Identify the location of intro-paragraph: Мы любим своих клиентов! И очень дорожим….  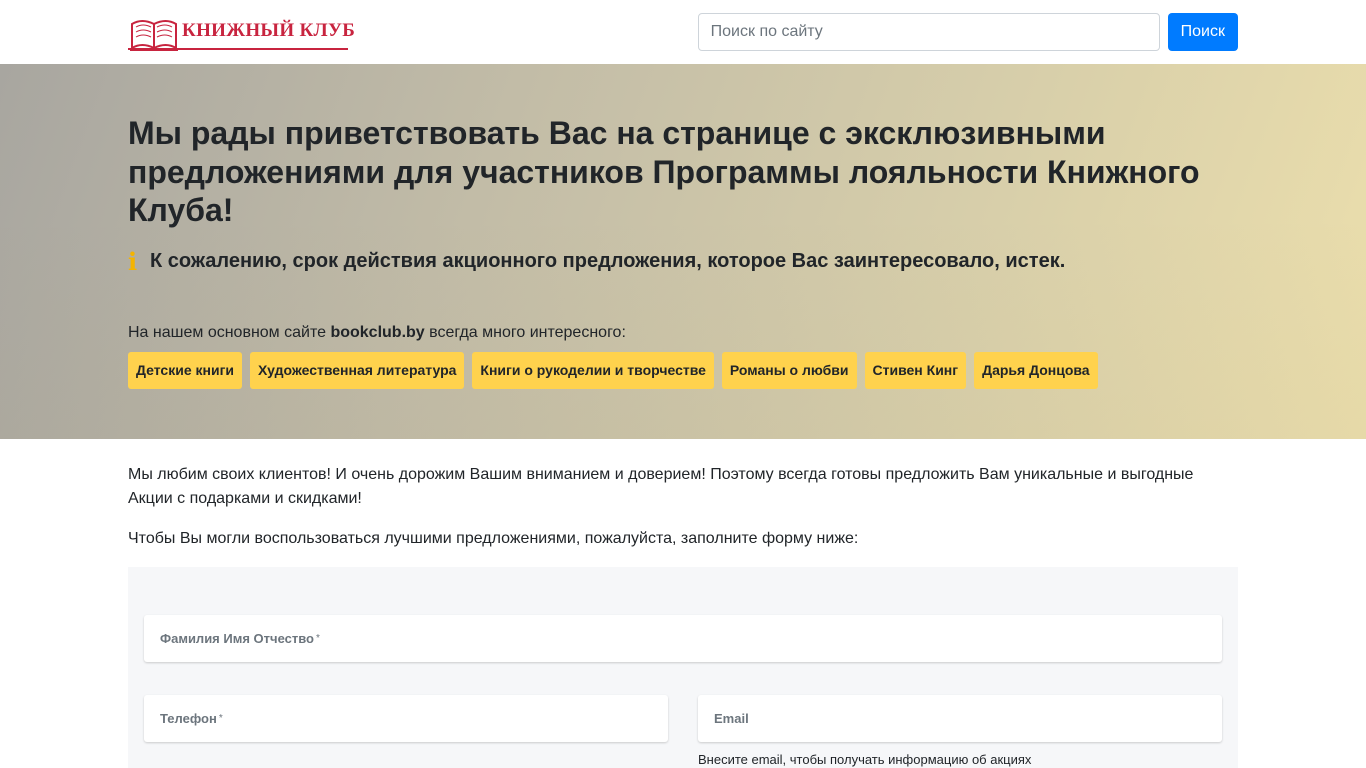
(661, 486).